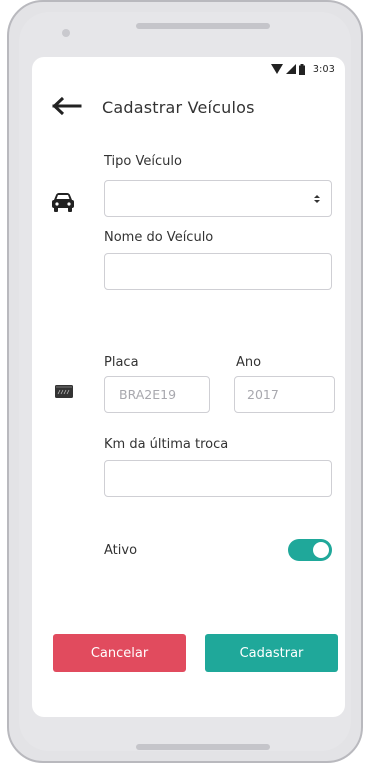 This screenshot has width=370, height=763. I want to click on active-toggle, so click(310, 550).